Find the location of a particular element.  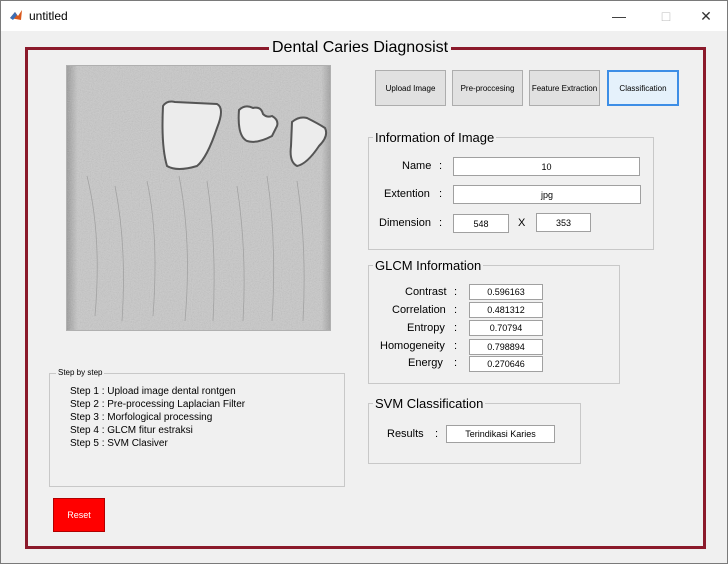

step-item: Step 1 : Upload image dental rontgen is located at coordinates (153, 391).